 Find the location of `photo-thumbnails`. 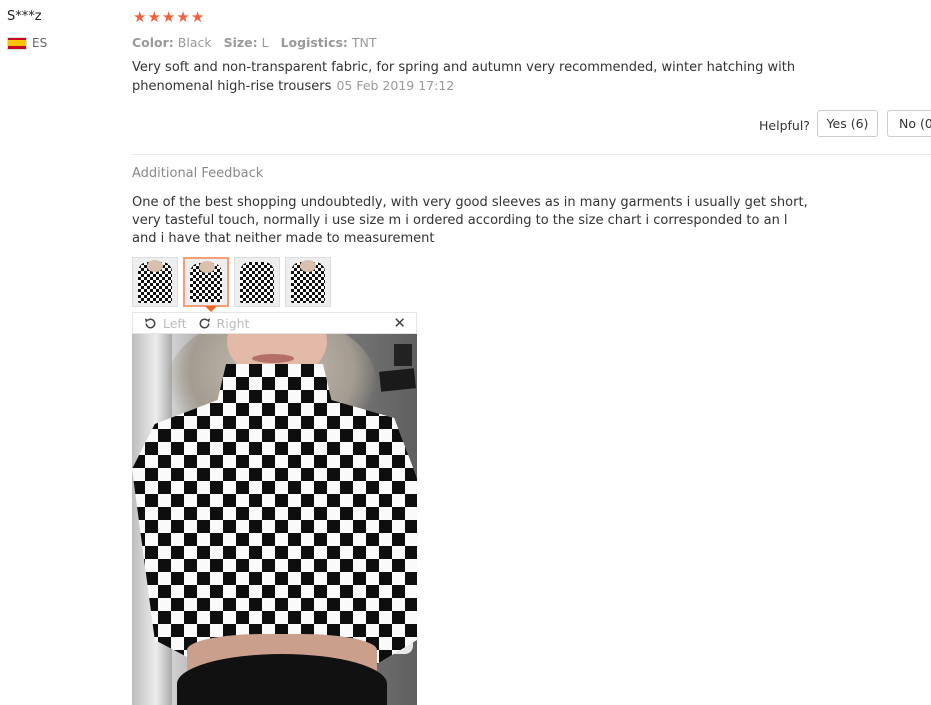

photo-thumbnails is located at coordinates (231, 282).